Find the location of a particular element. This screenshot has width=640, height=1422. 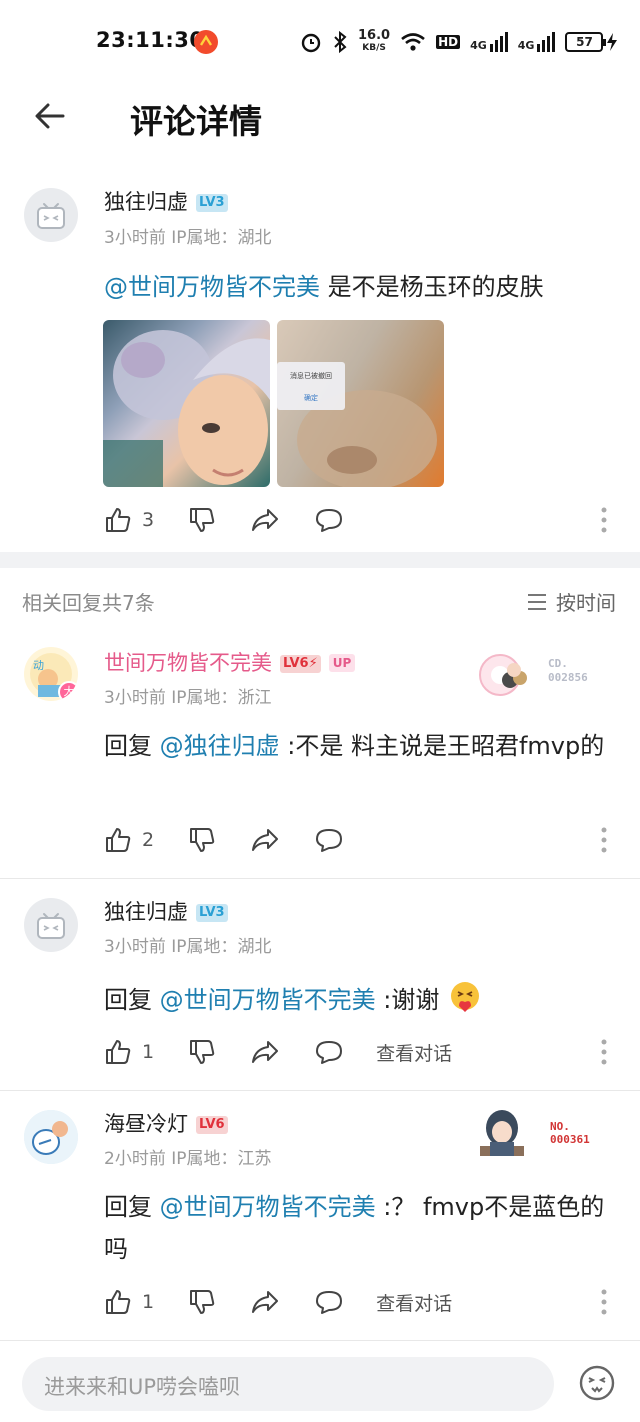

reply-text: 回复 @独往归虚 :不是 料主说是王昭君fmvp的 is located at coordinates (354, 746).